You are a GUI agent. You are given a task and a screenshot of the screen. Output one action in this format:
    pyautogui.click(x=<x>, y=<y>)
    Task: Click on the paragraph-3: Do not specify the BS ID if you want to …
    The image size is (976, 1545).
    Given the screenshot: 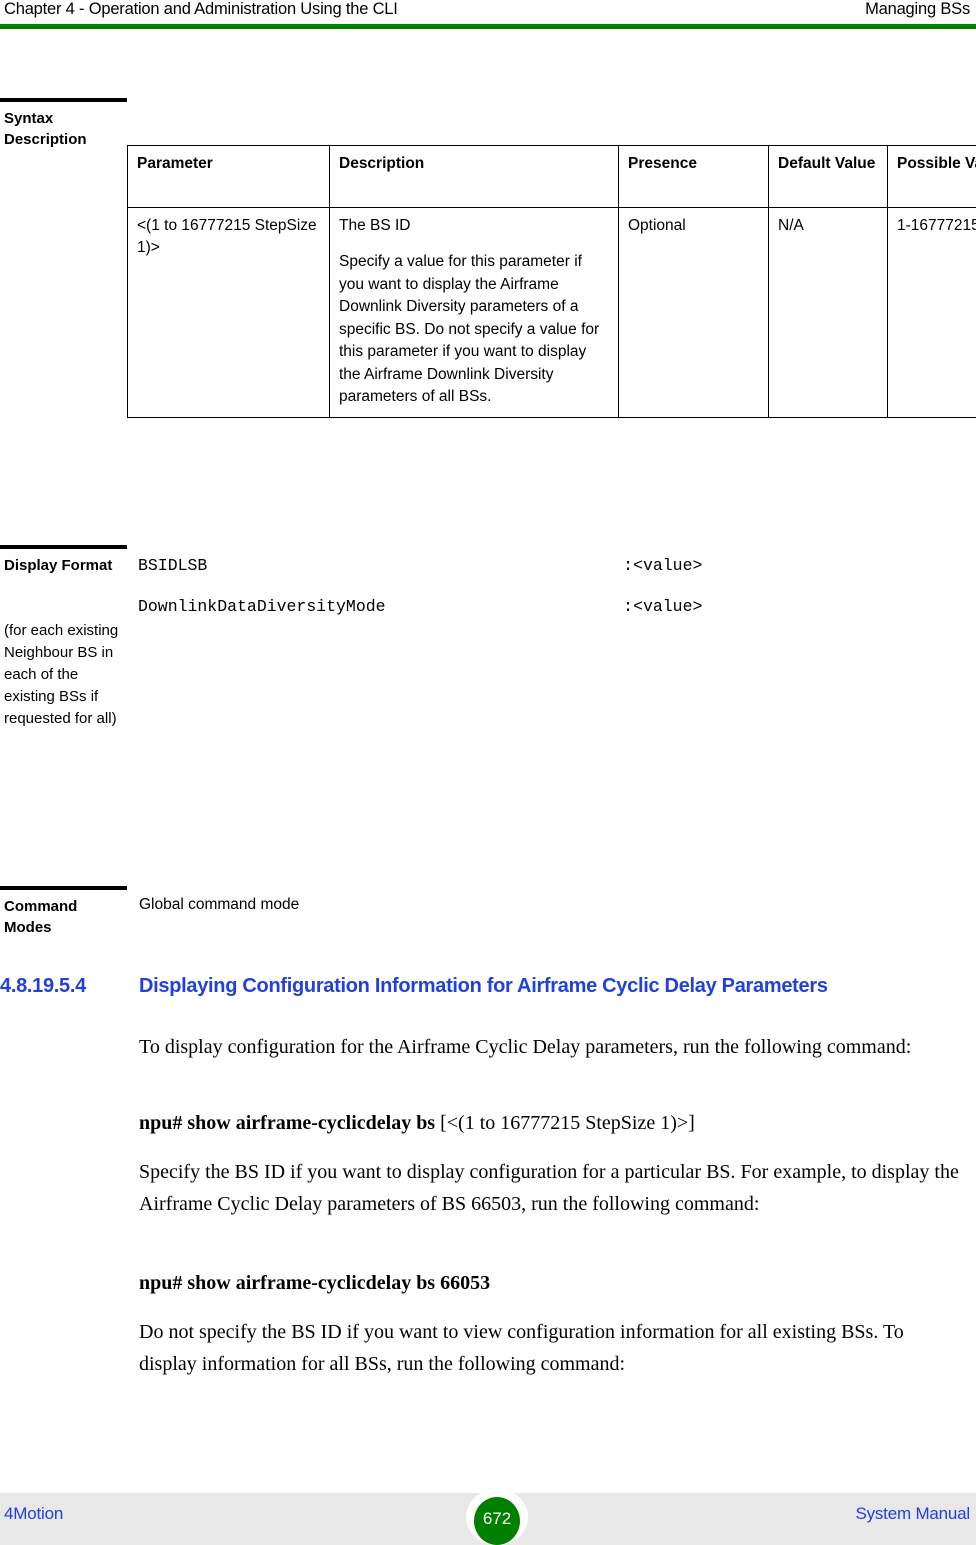 What is the action you would take?
    pyautogui.click(x=521, y=1348)
    